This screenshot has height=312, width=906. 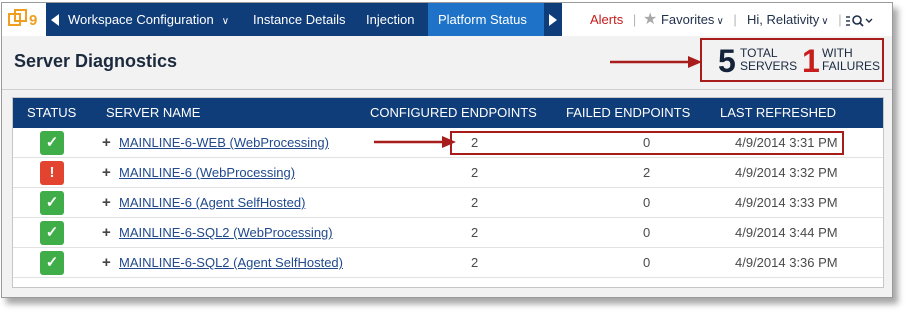 I want to click on tab-label: Injection, so click(x=390, y=19).